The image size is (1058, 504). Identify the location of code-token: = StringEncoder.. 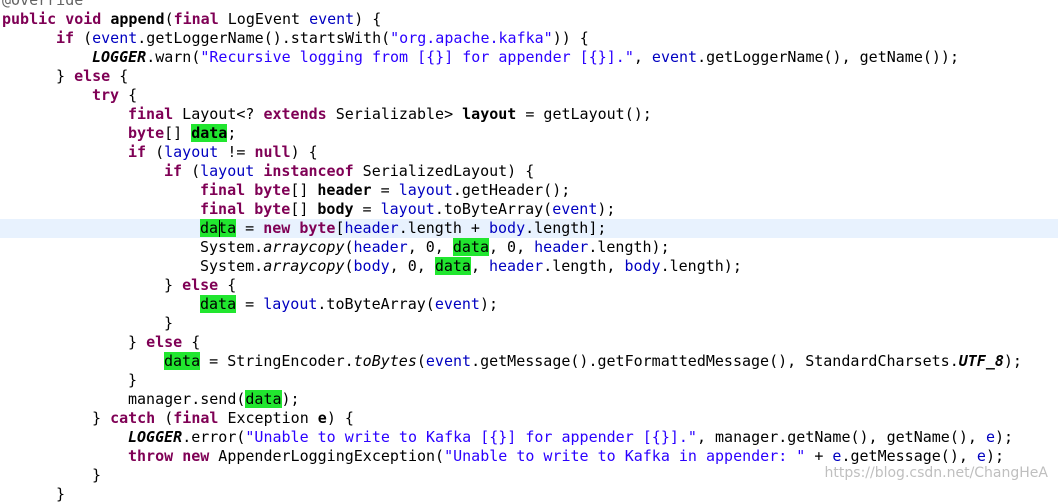
(277, 361).